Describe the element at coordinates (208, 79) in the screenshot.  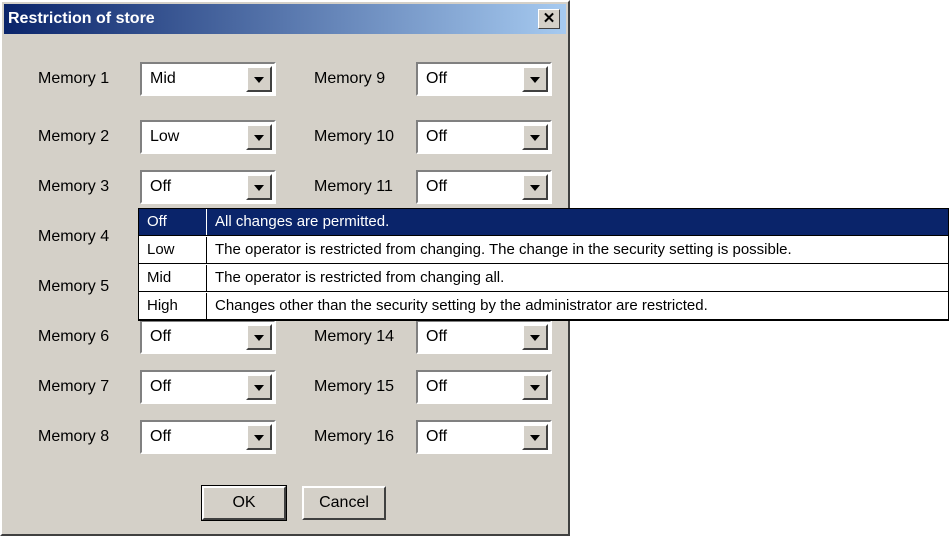
I see `memory-select: Mid` at that location.